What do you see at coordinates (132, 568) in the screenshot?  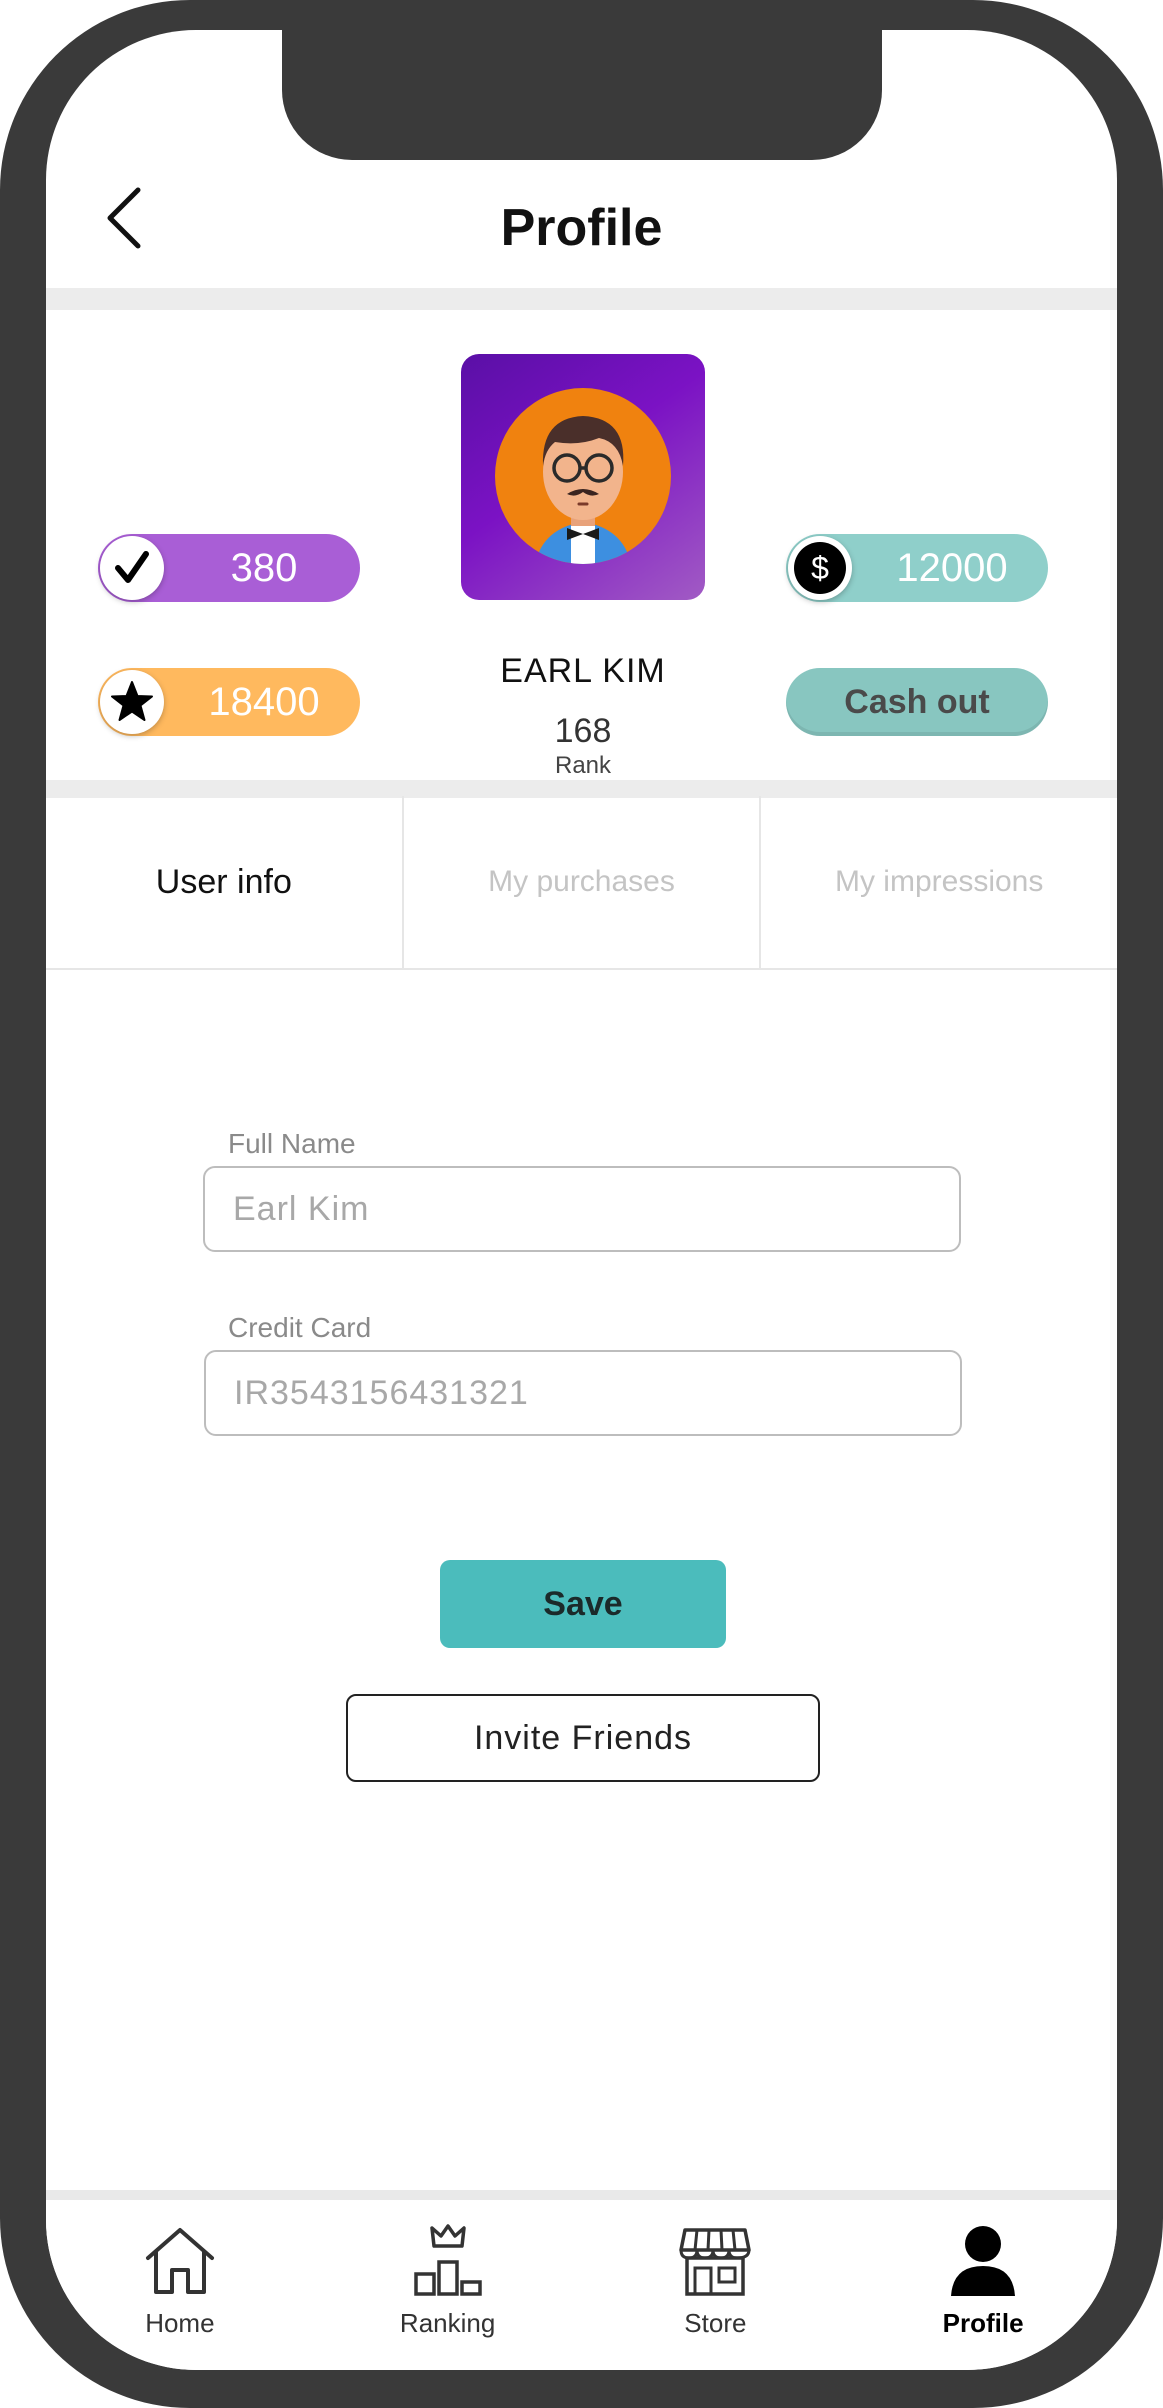 I see `check-icon` at bounding box center [132, 568].